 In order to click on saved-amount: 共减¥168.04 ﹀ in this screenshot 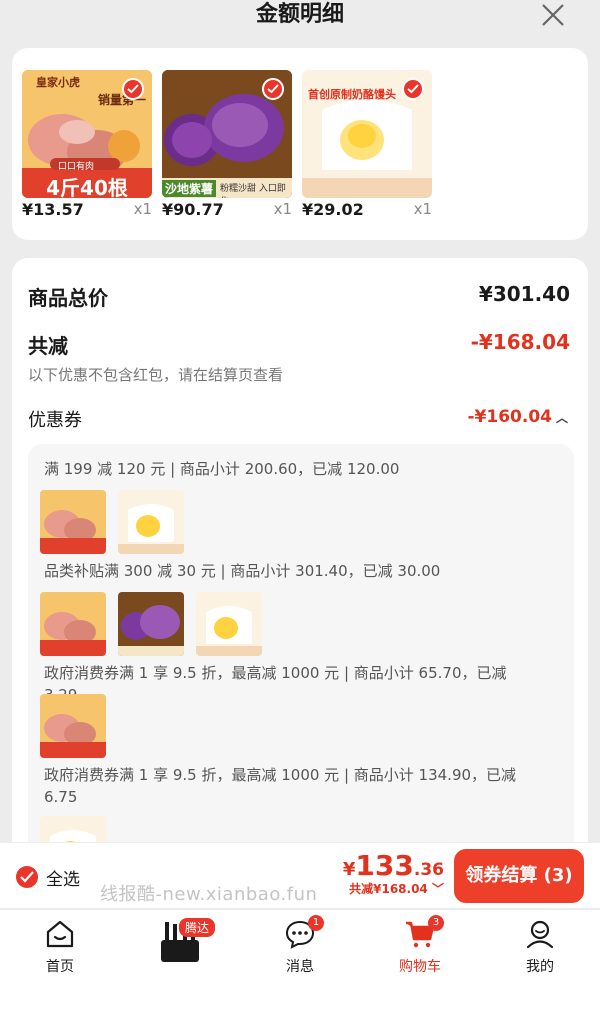, I will do `click(393, 888)`.